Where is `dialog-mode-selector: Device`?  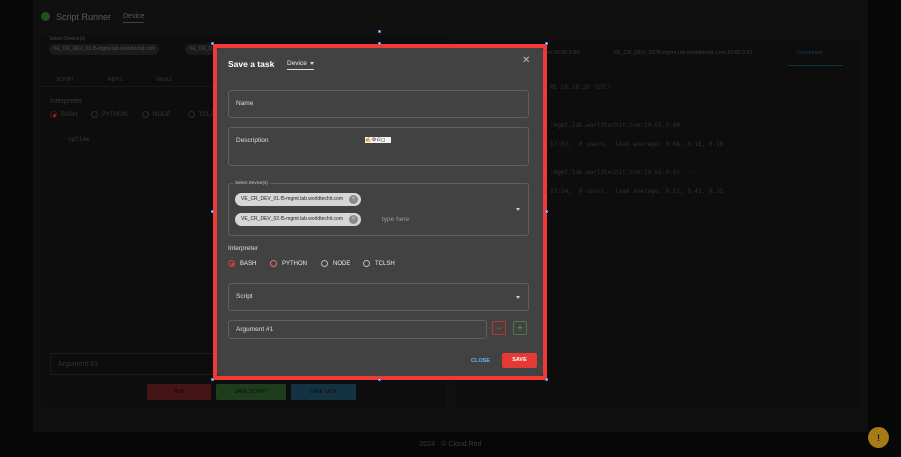 dialog-mode-selector: Device is located at coordinates (300, 65).